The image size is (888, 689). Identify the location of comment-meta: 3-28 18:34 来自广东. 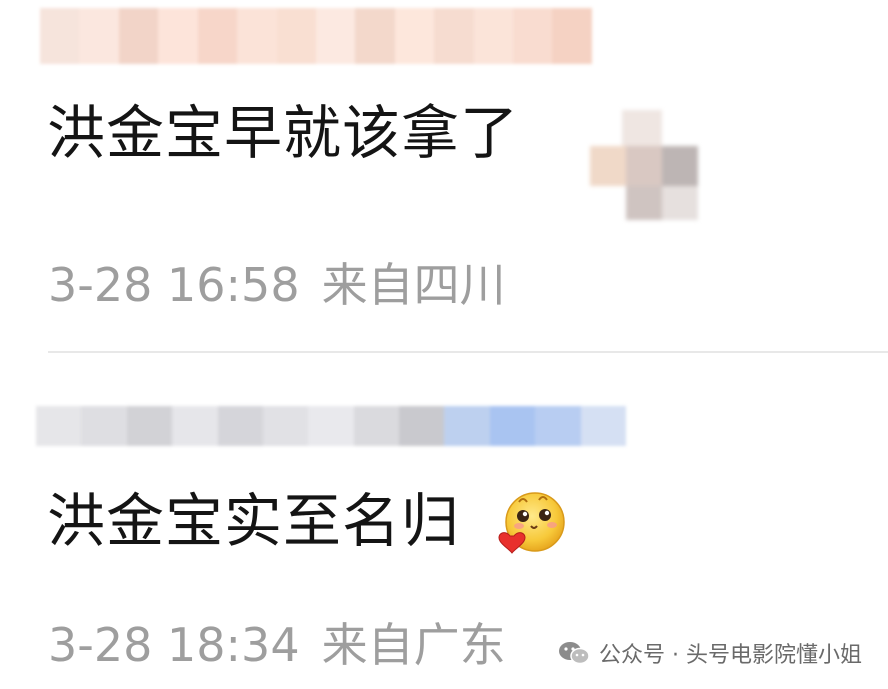
(277, 645).